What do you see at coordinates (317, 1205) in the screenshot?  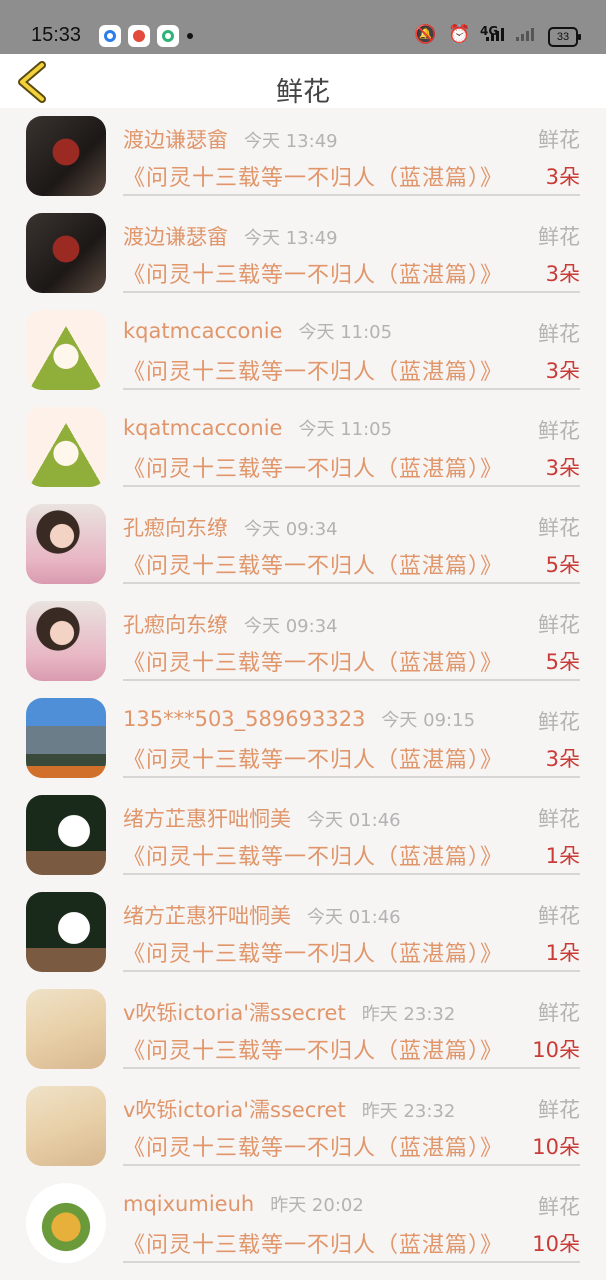 I see `timestamp: 昨天 20:02` at bounding box center [317, 1205].